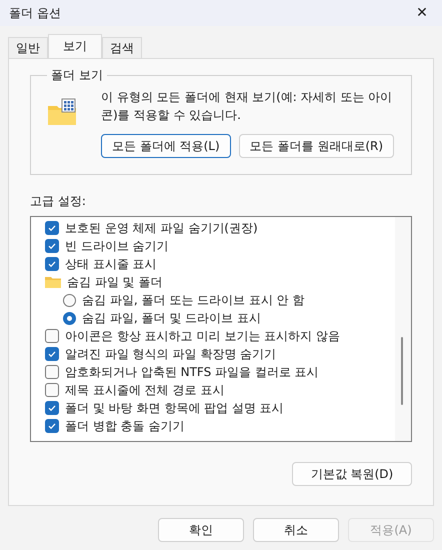 Image resolution: width=442 pixels, height=550 pixels. I want to click on setting-label: 제목 표시줄에 전체 경로 표시, so click(144, 390).